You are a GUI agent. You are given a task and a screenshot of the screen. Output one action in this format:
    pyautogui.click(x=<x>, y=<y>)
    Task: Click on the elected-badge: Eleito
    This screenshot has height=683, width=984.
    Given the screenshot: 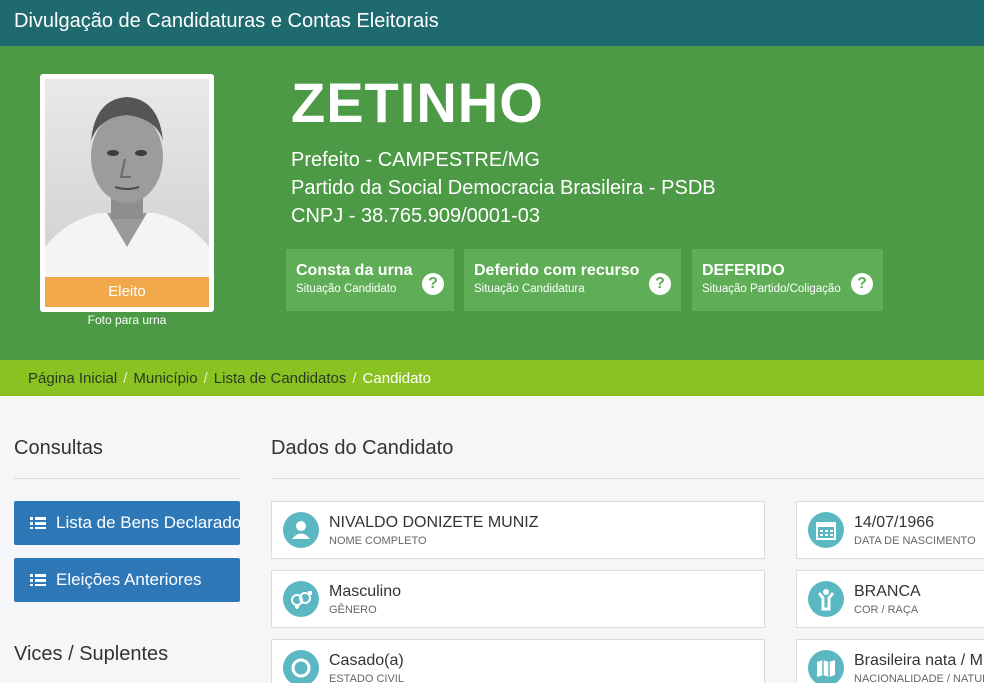 What is the action you would take?
    pyautogui.click(x=127, y=292)
    